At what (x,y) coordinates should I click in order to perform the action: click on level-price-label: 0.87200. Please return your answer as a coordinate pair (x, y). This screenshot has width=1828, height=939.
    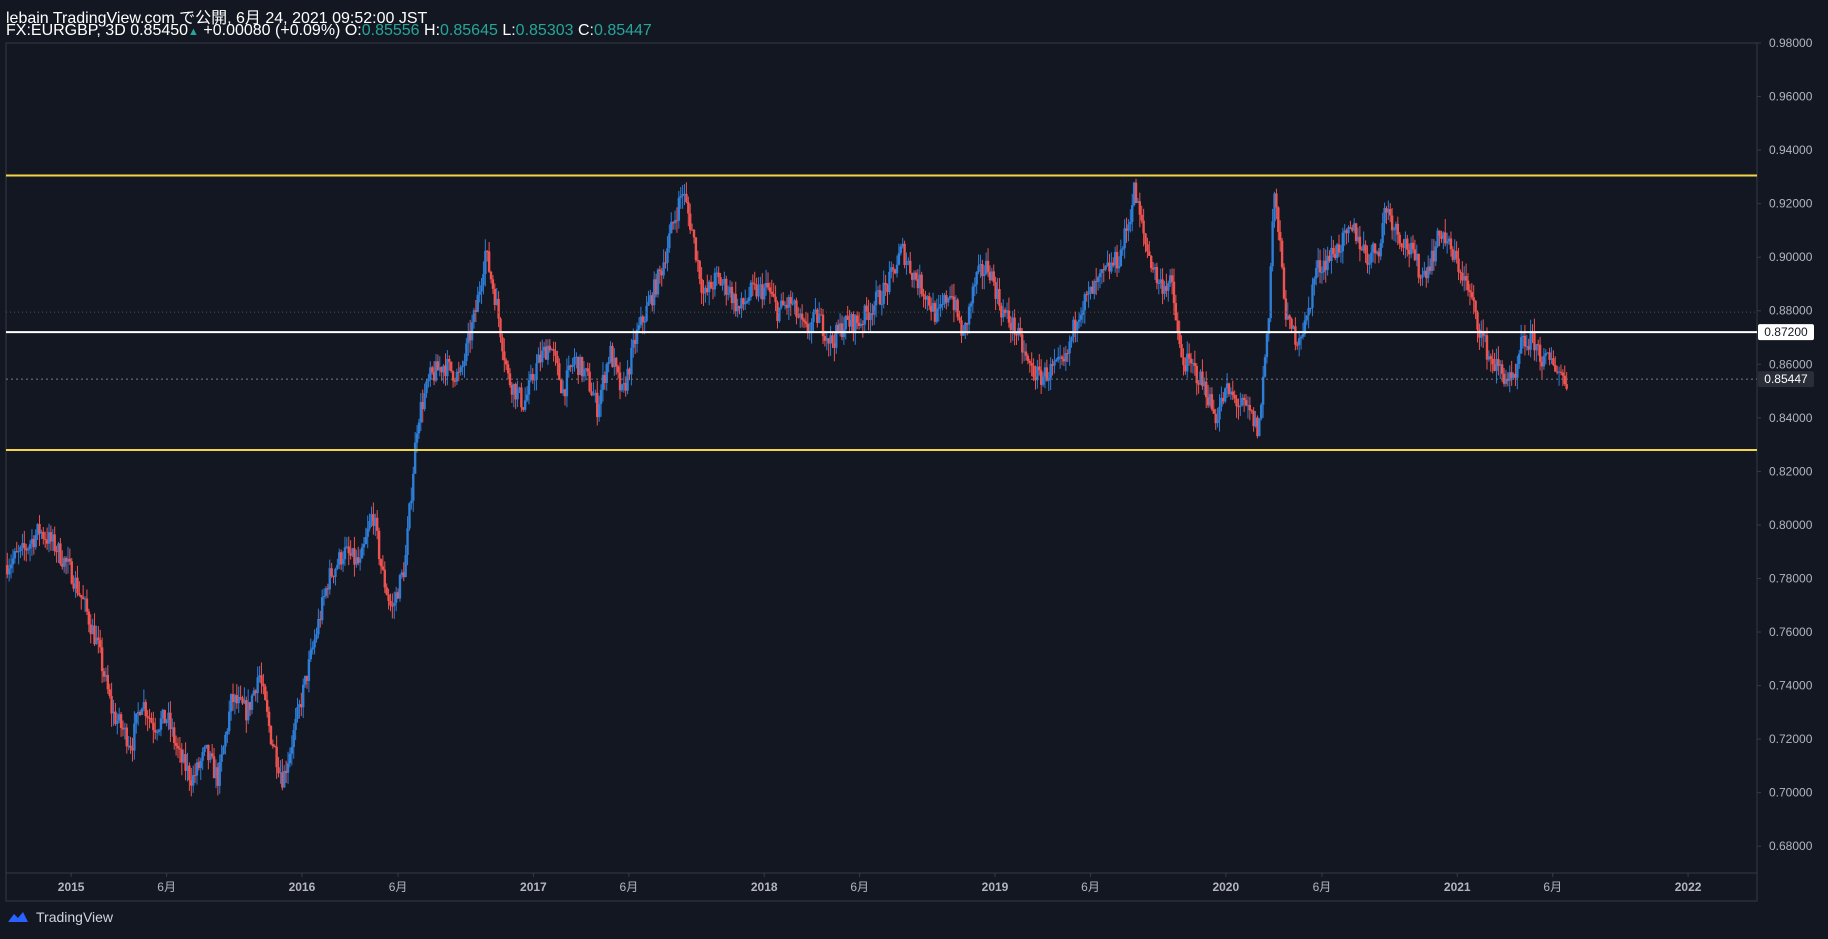
    Looking at the image, I should click on (1786, 332).